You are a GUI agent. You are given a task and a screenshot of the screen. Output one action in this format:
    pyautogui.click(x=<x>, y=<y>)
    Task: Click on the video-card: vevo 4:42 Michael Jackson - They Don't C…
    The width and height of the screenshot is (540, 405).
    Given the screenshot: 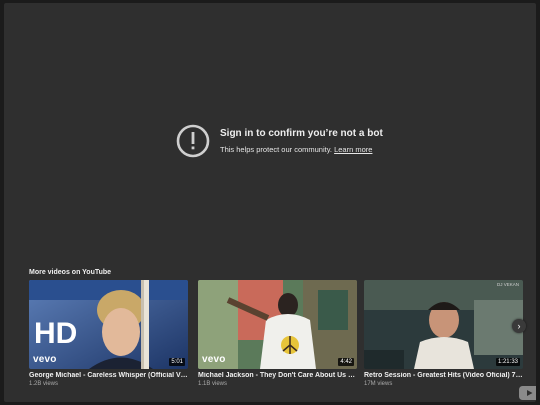 What is the action you would take?
    pyautogui.click(x=277, y=333)
    